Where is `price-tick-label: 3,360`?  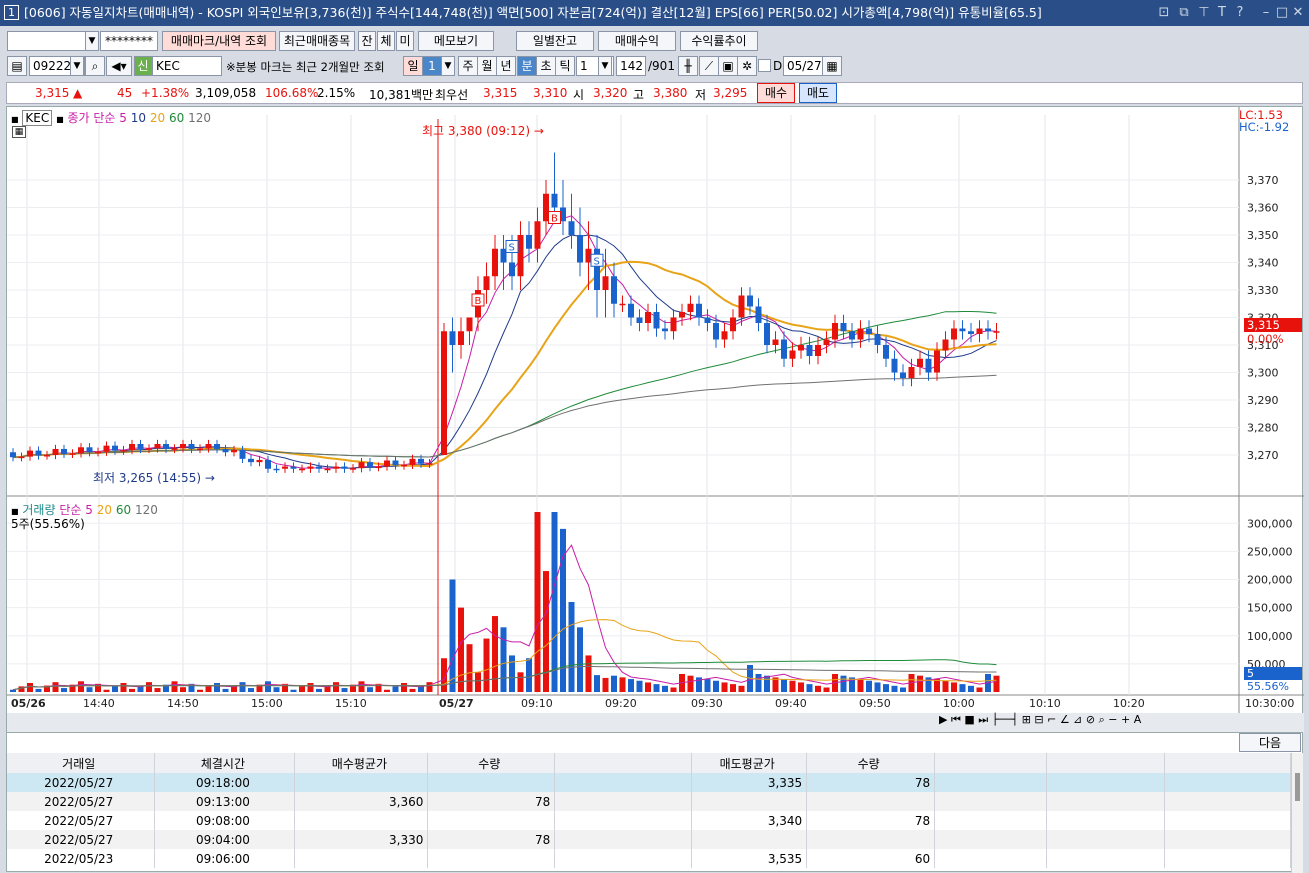
price-tick-label: 3,360 is located at coordinates (1263, 208).